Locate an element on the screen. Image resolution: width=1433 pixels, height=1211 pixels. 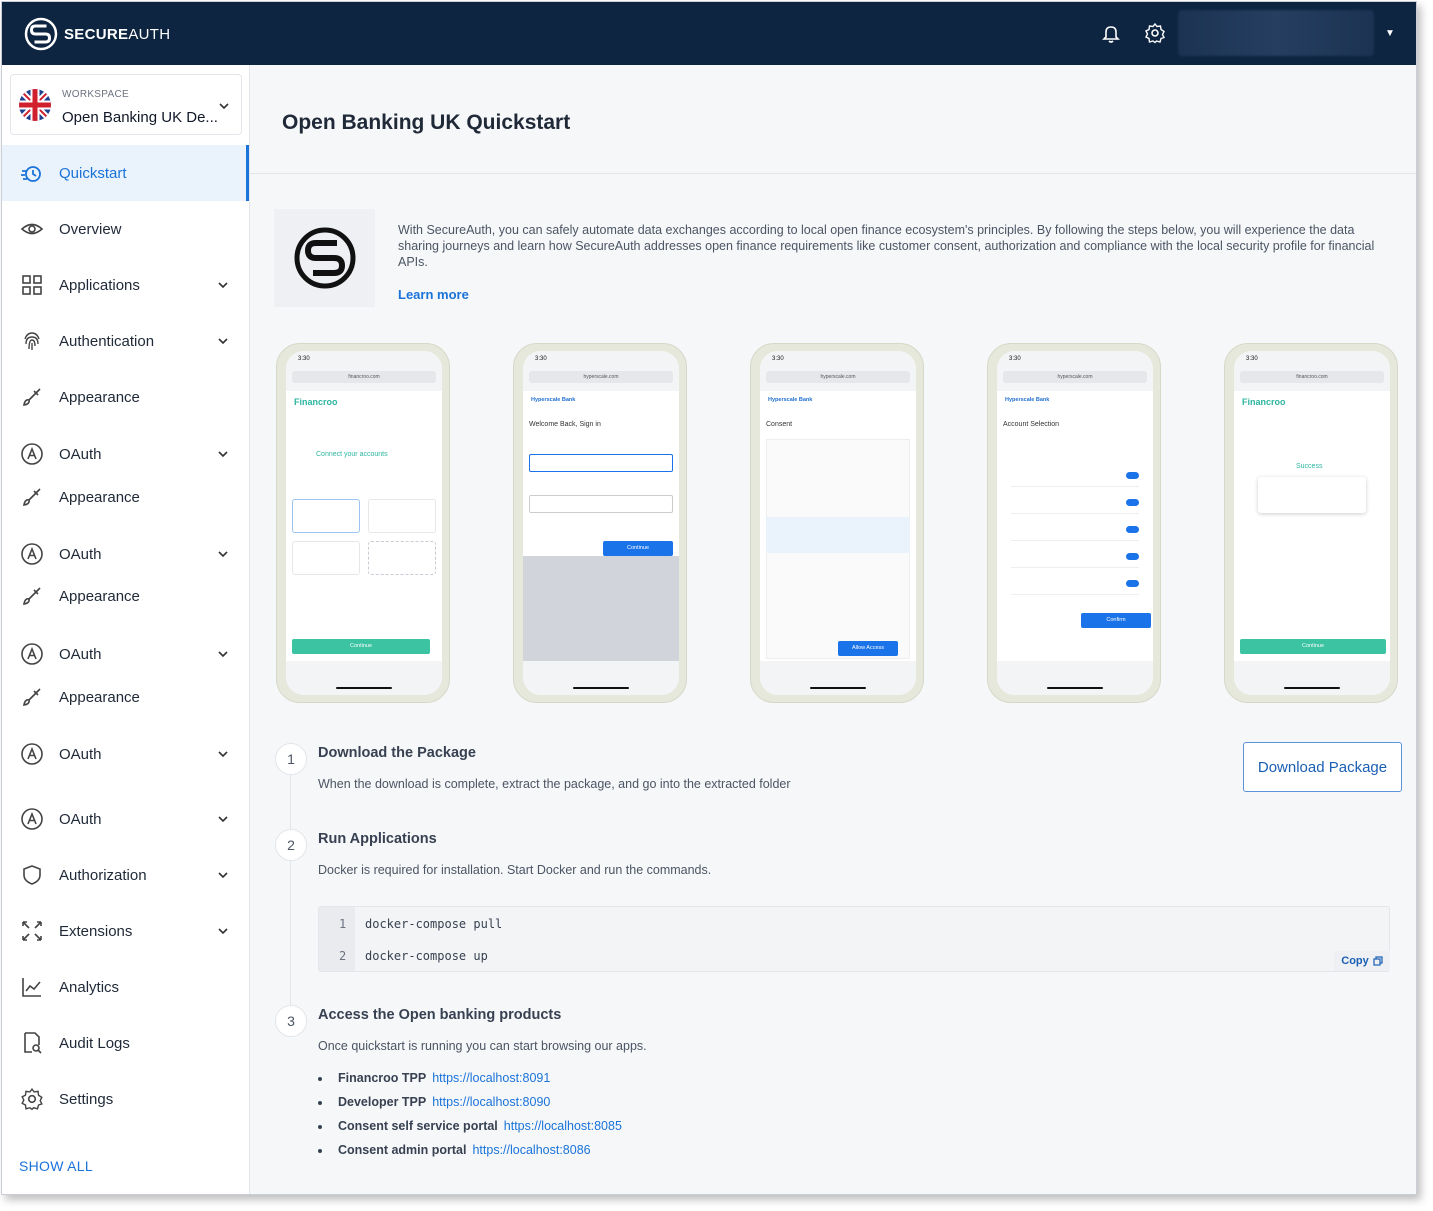
line-gutter is located at coordinates (337, 939).